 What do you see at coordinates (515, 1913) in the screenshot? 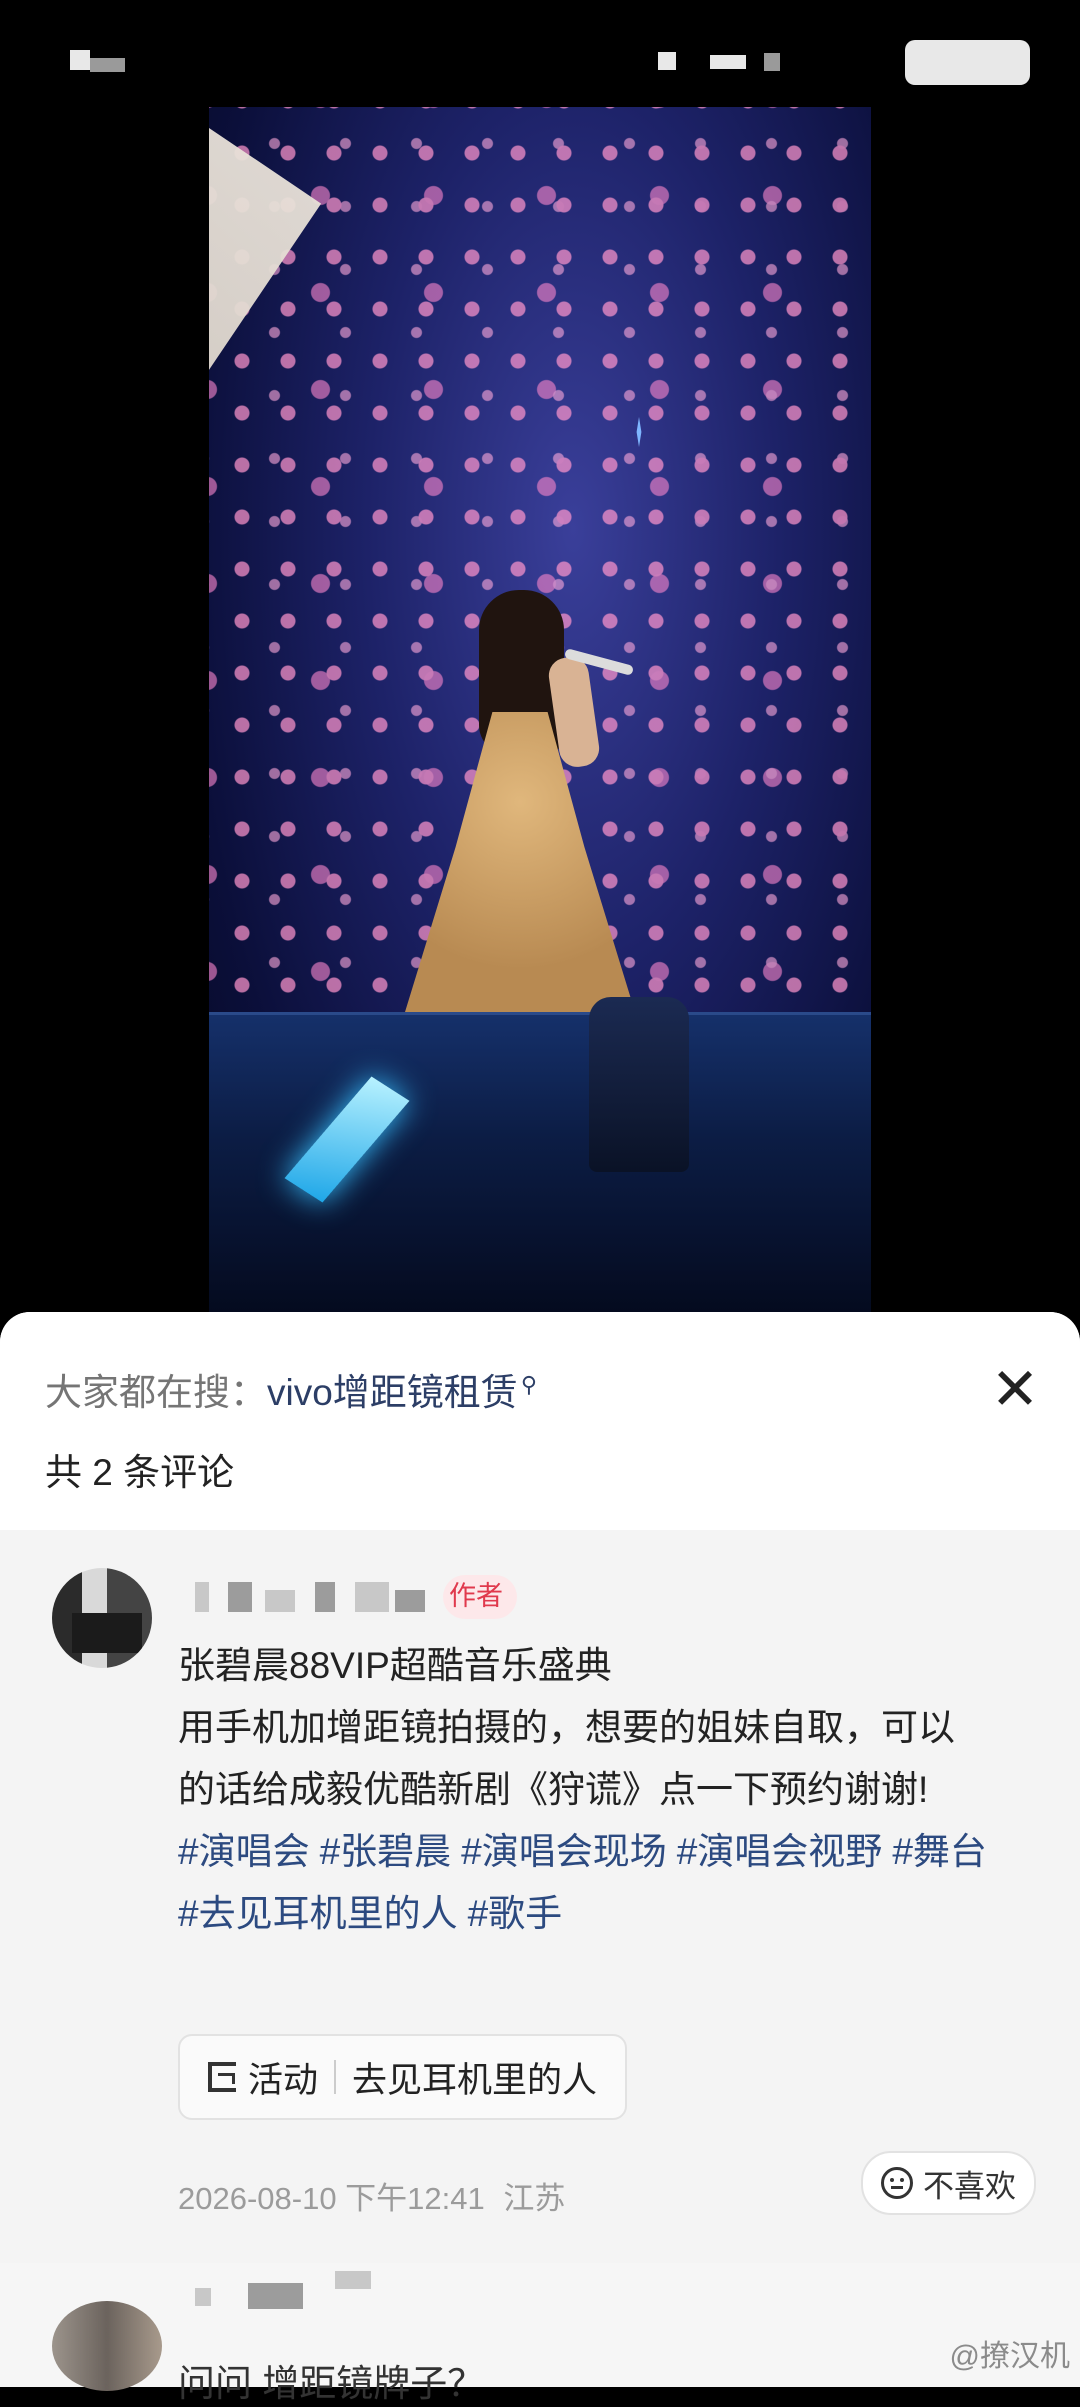
I see `hashtag-link: #歌手` at bounding box center [515, 1913].